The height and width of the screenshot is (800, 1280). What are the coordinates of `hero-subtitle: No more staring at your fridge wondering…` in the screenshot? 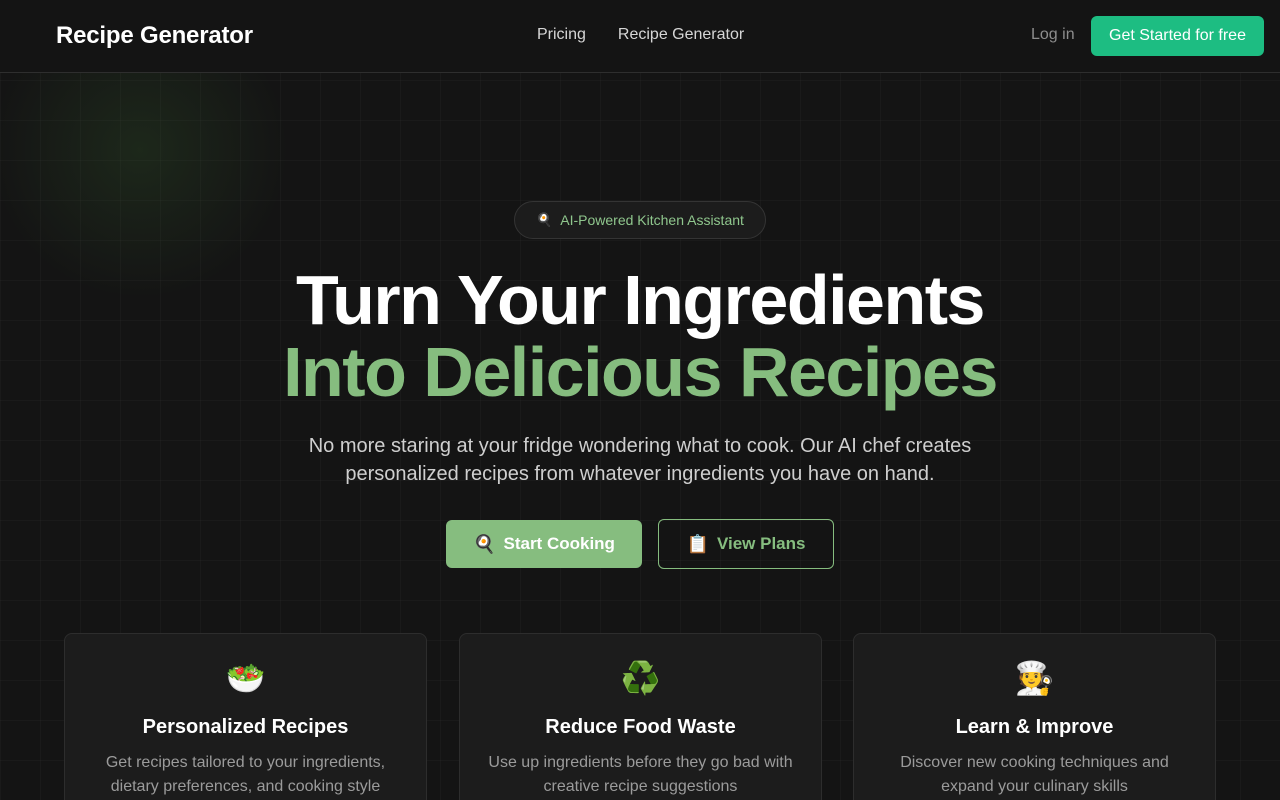 It's located at (640, 460).